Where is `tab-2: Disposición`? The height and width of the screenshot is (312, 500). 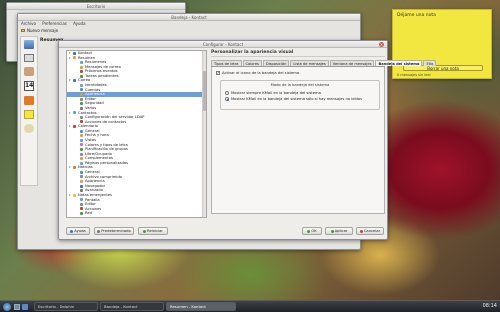 tab-2: Disposición is located at coordinates (276, 63).